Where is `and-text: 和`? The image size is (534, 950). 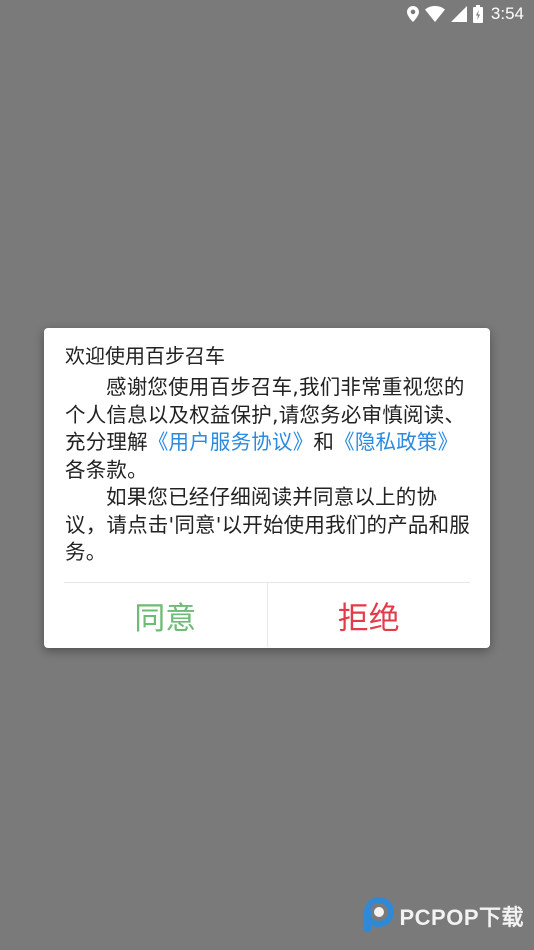
and-text: 和 is located at coordinates (324, 442).